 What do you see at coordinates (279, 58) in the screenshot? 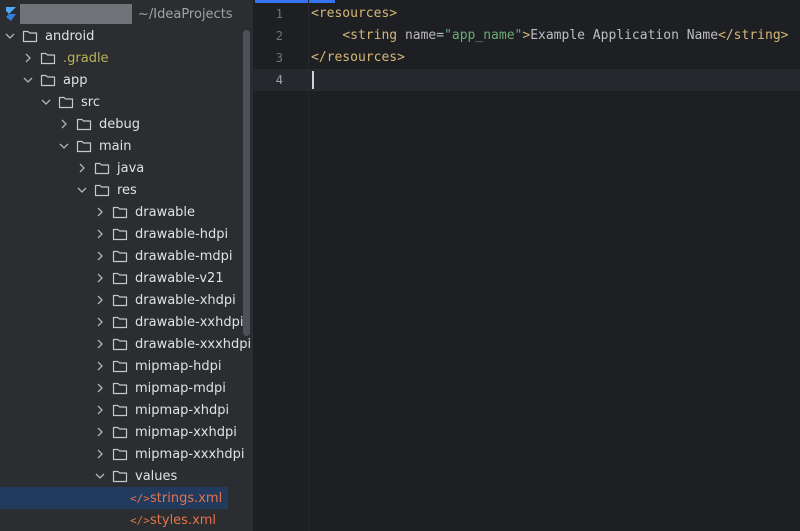
I see `line-number: 3` at bounding box center [279, 58].